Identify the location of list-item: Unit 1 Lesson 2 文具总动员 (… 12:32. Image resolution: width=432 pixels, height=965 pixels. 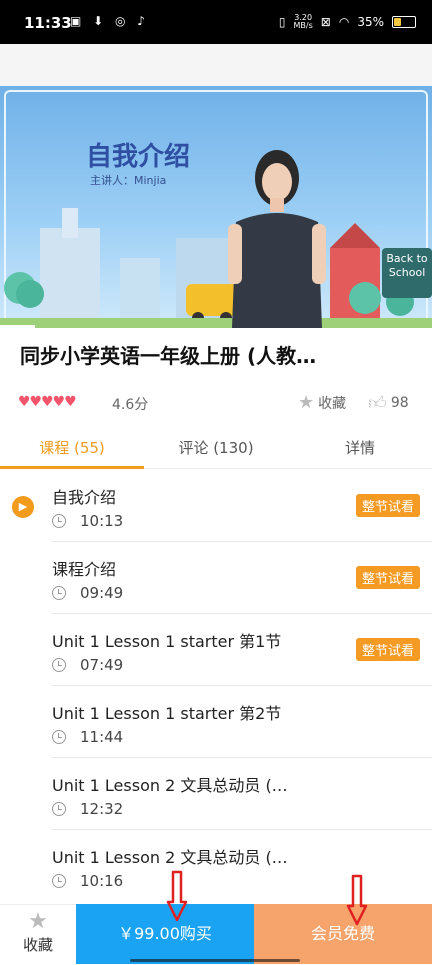
(216, 794).